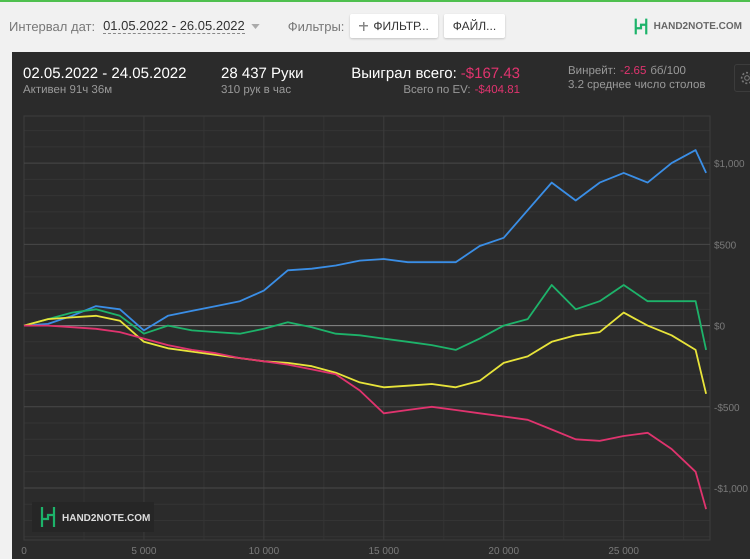  Describe the element at coordinates (52, 26) in the screenshot. I see `date-label: Интервал дат:` at that location.